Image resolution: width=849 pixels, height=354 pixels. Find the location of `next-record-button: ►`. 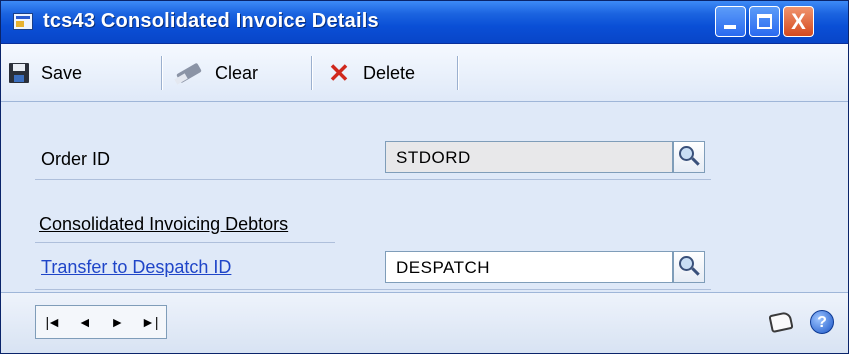

next-record-button: ► is located at coordinates (117, 322).